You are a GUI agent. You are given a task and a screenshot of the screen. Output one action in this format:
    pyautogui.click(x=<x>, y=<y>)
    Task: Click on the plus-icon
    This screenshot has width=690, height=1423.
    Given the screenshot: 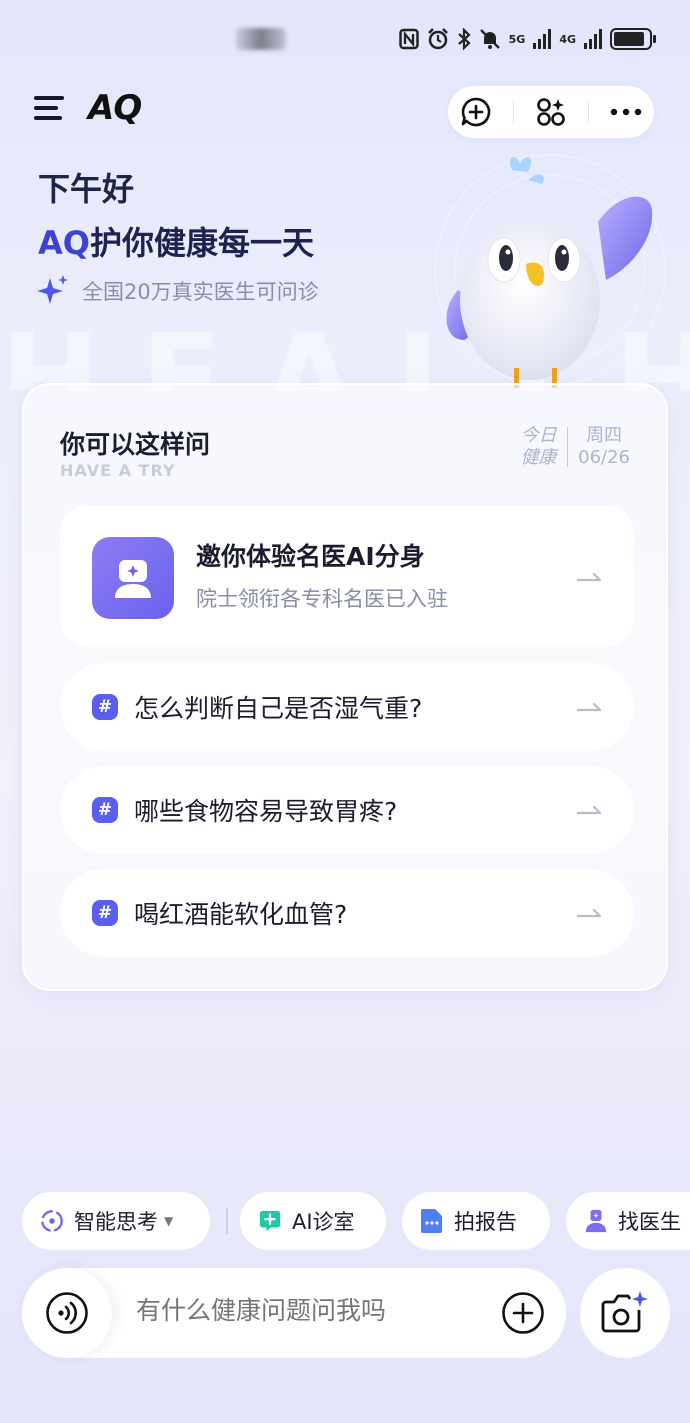 What is the action you would take?
    pyautogui.click(x=523, y=1313)
    